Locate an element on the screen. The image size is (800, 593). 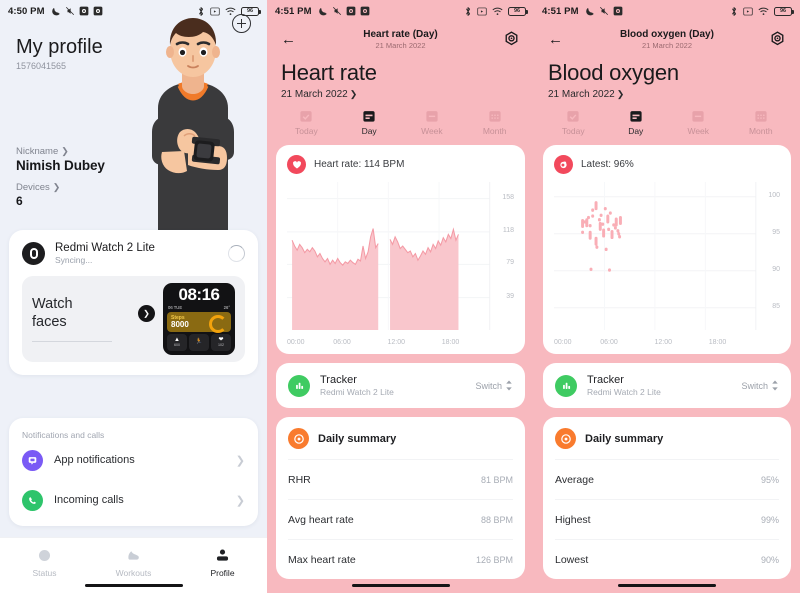
status-bar-left: 4:51 PM is located at coordinates (322, 11).